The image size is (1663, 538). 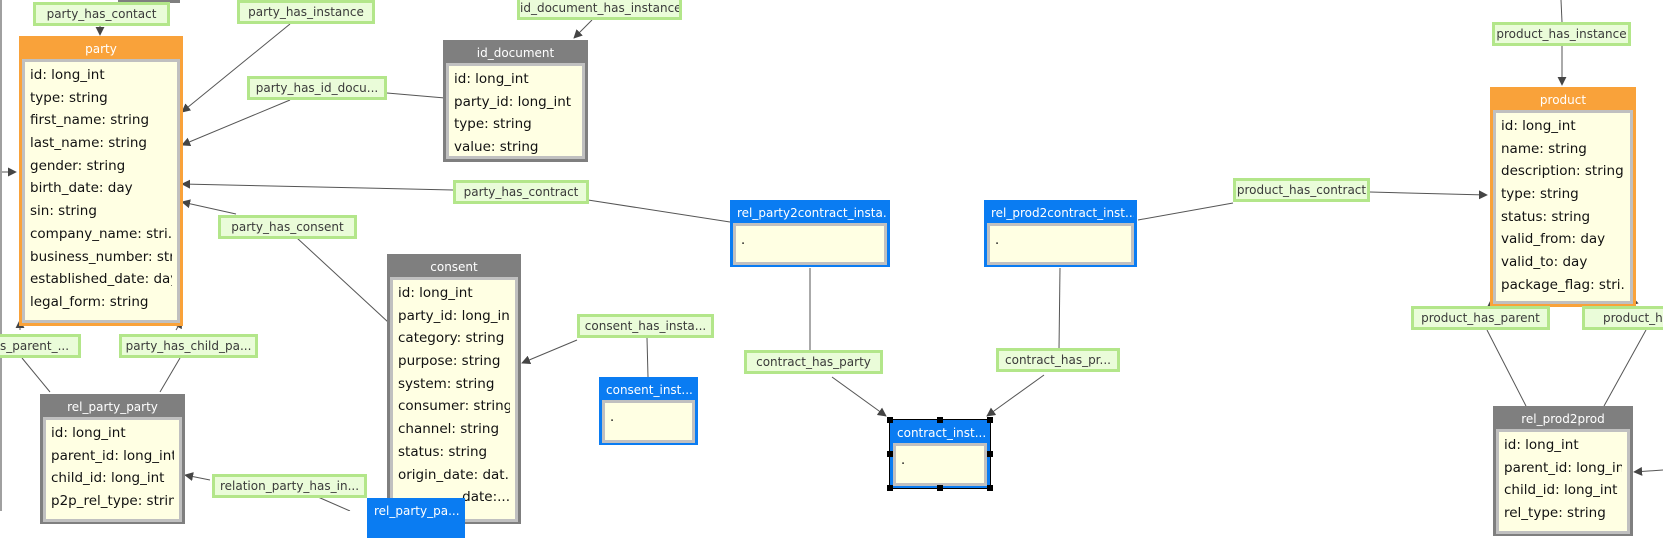 I want to click on attribute: rel_type: string, so click(x=1555, y=513).